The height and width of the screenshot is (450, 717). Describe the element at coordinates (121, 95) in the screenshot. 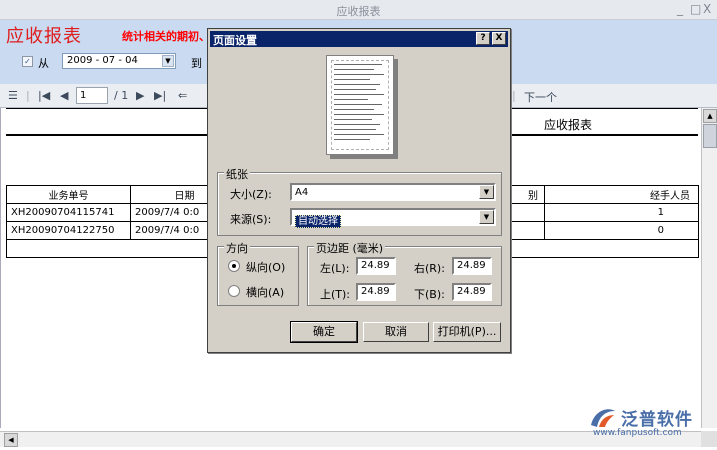

I see `page-total: / 1` at that location.